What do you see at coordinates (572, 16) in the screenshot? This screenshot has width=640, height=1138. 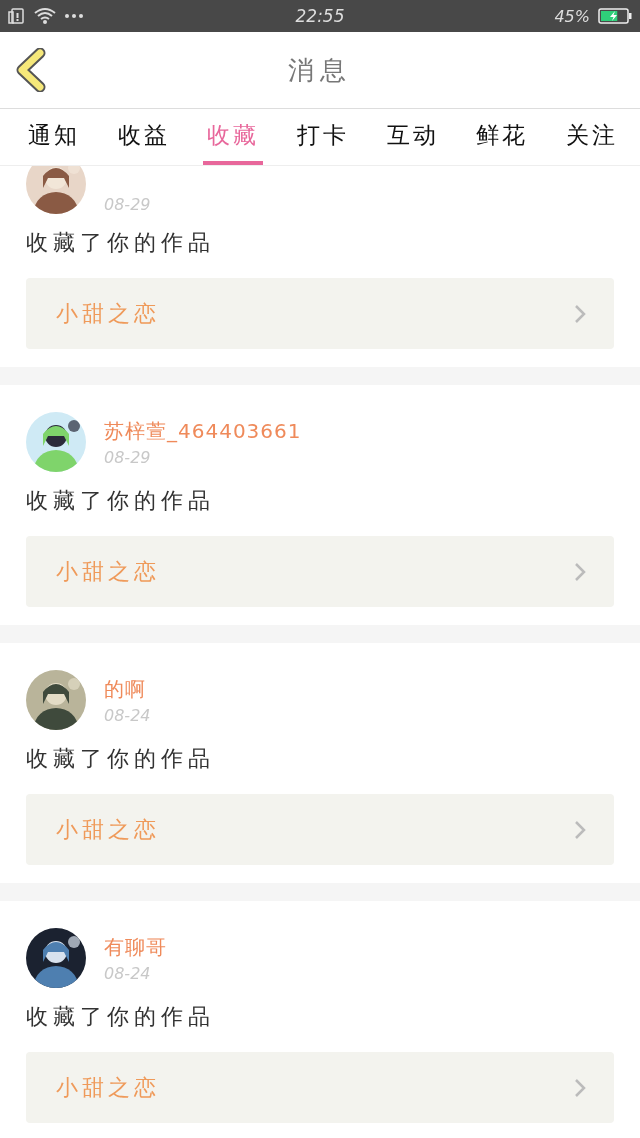 I see `battery-percent: 45%` at bounding box center [572, 16].